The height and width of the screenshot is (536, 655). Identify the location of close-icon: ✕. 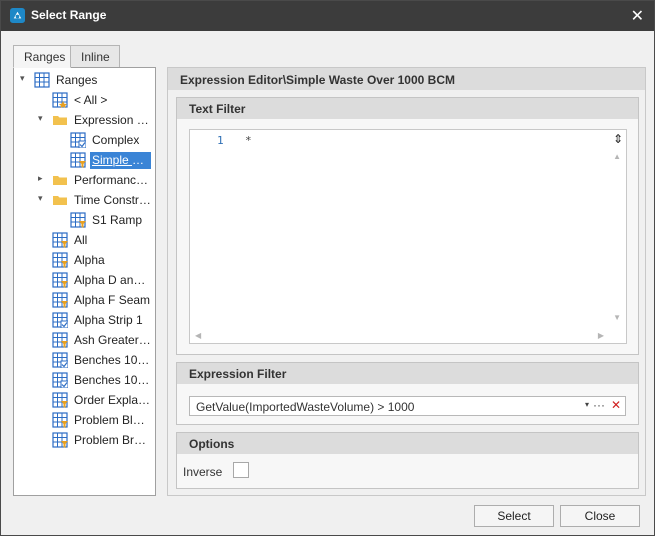
(637, 16).